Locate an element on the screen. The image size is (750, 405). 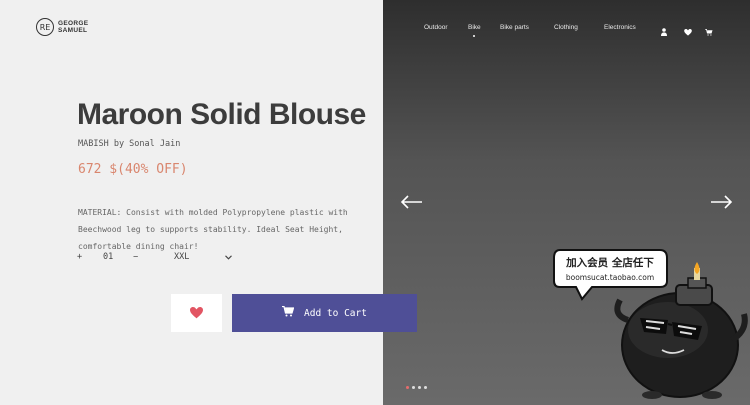
qty-increase-button: + is located at coordinates (79, 257).